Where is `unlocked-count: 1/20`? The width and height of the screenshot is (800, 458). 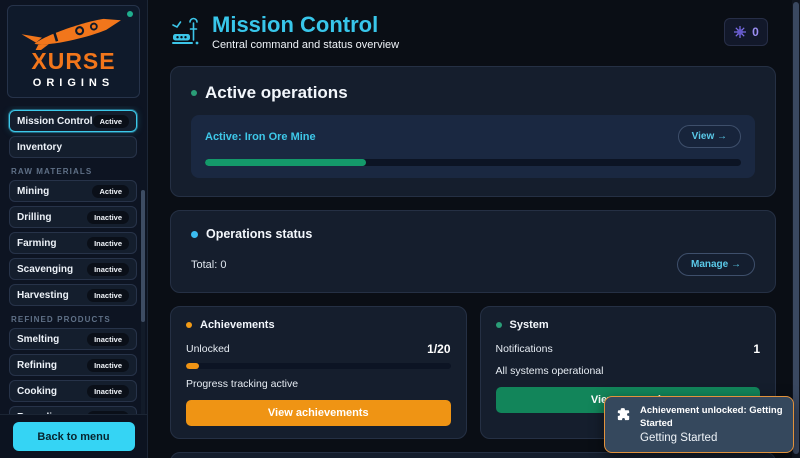
unlocked-count: 1/20 is located at coordinates (439, 349).